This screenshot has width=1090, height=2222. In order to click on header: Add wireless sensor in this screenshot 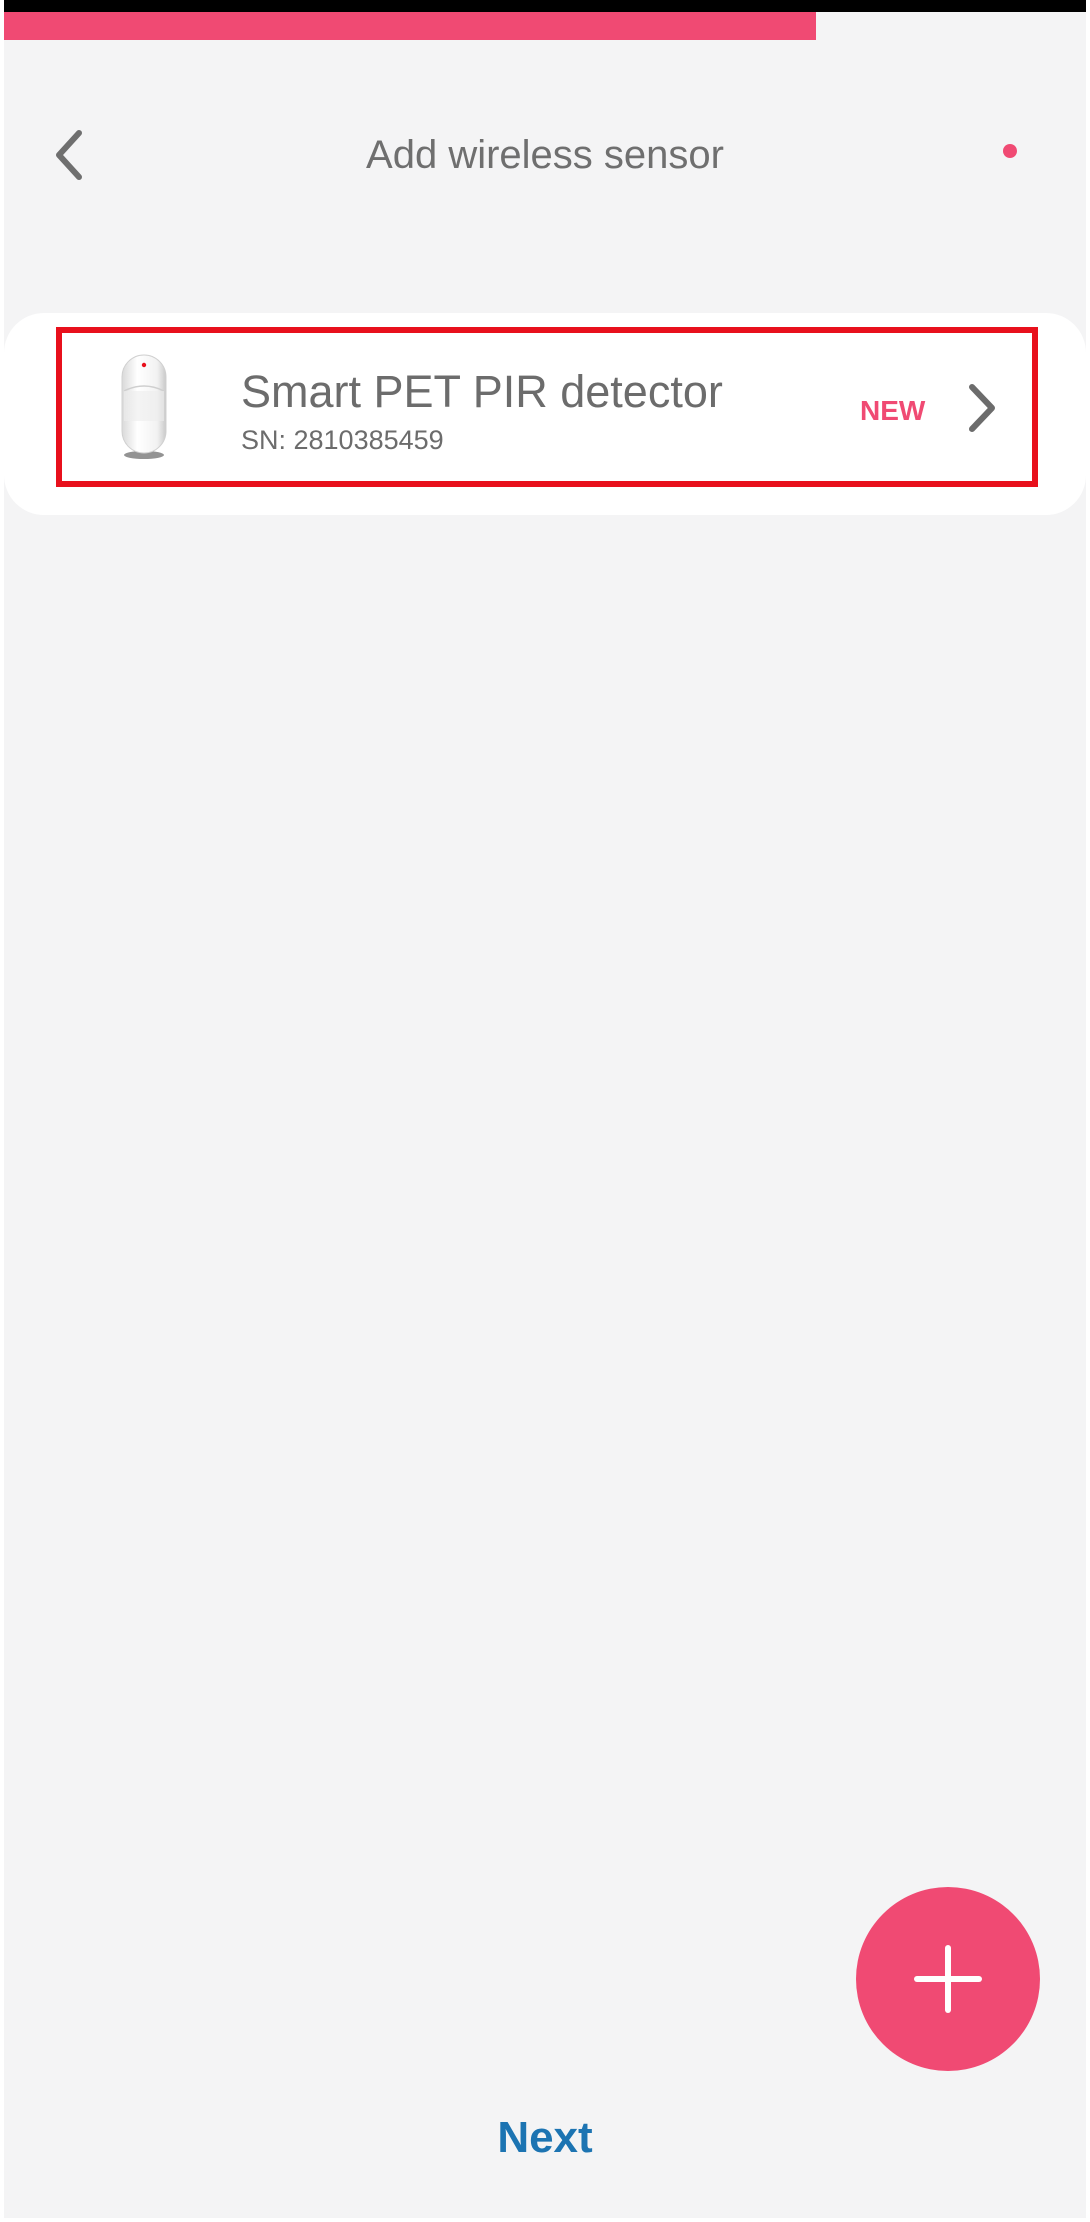, I will do `click(545, 155)`.